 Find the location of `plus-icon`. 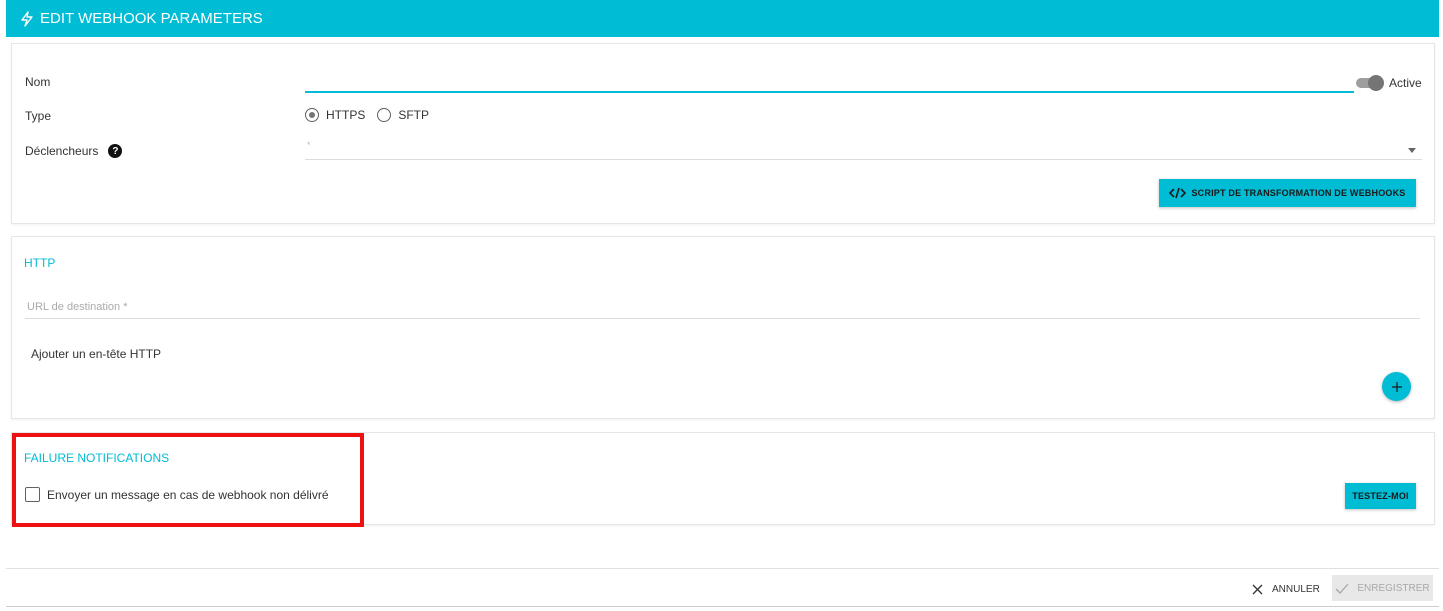

plus-icon is located at coordinates (1396, 386).